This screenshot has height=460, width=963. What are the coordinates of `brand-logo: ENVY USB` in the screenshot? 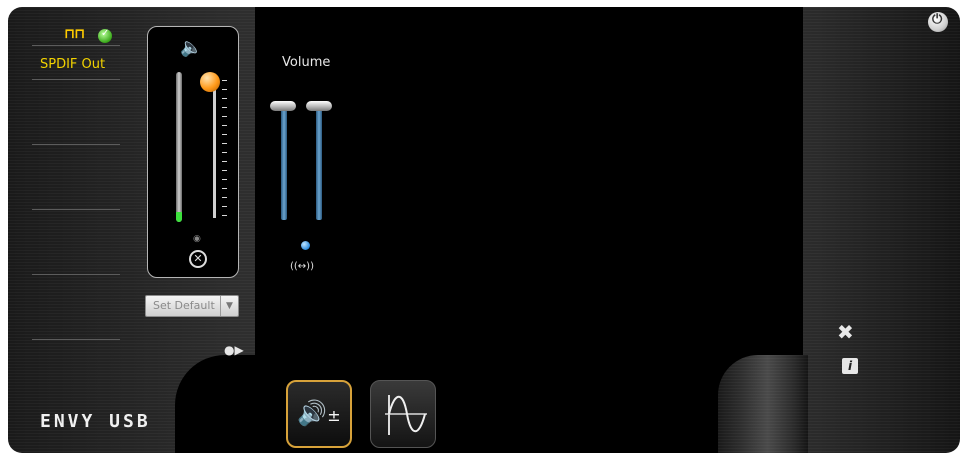 It's located at (95, 421).